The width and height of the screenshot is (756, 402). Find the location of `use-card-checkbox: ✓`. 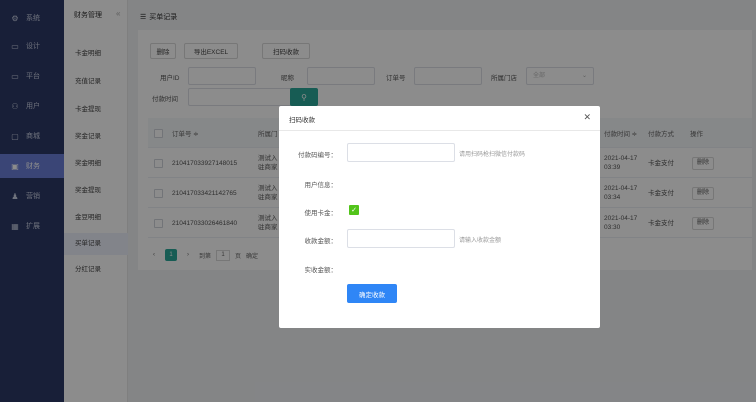

use-card-checkbox: ✓ is located at coordinates (354, 210).